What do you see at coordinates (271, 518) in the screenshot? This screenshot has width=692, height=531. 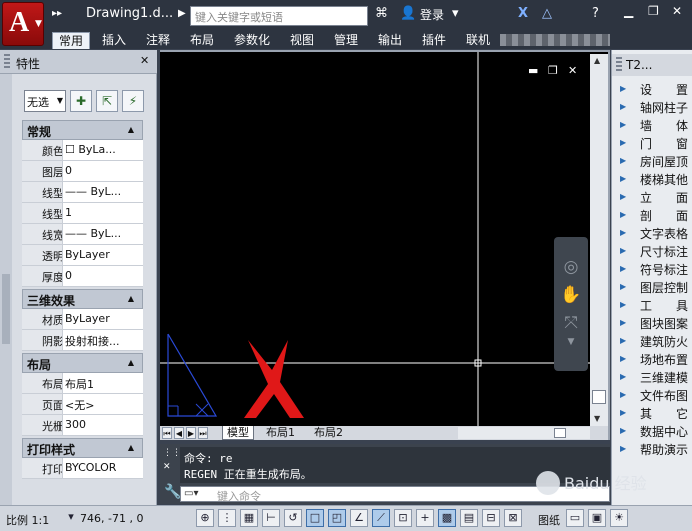 I see `ortho-mode-icon: ⊢` at bounding box center [271, 518].